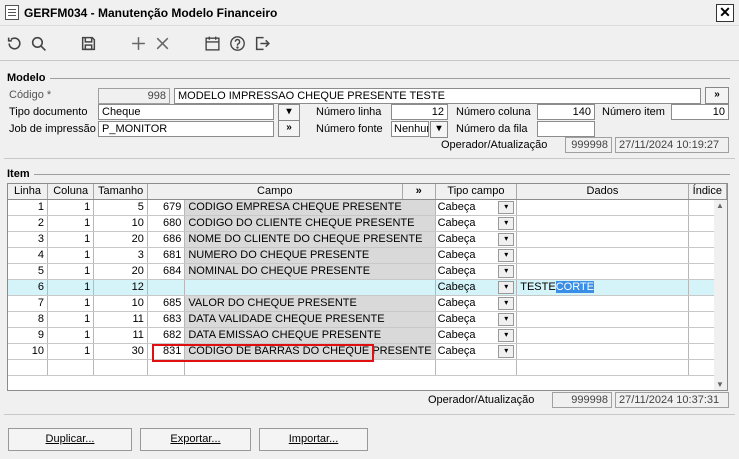 This screenshot has height=459, width=739. I want to click on cell-campo-codigo: 679, so click(166, 207).